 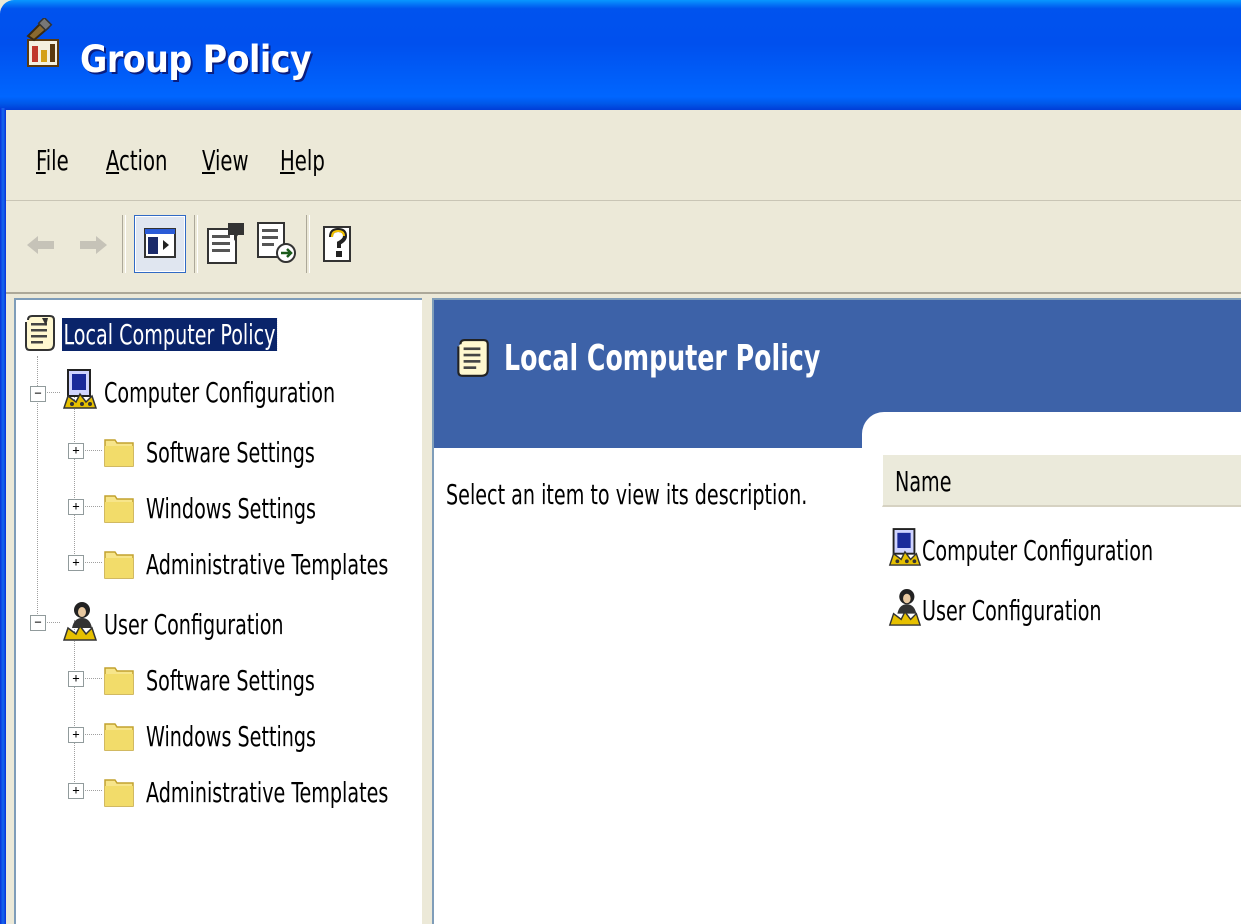 What do you see at coordinates (623, 156) in the screenshot?
I see `menu-bar: File Action View Help` at bounding box center [623, 156].